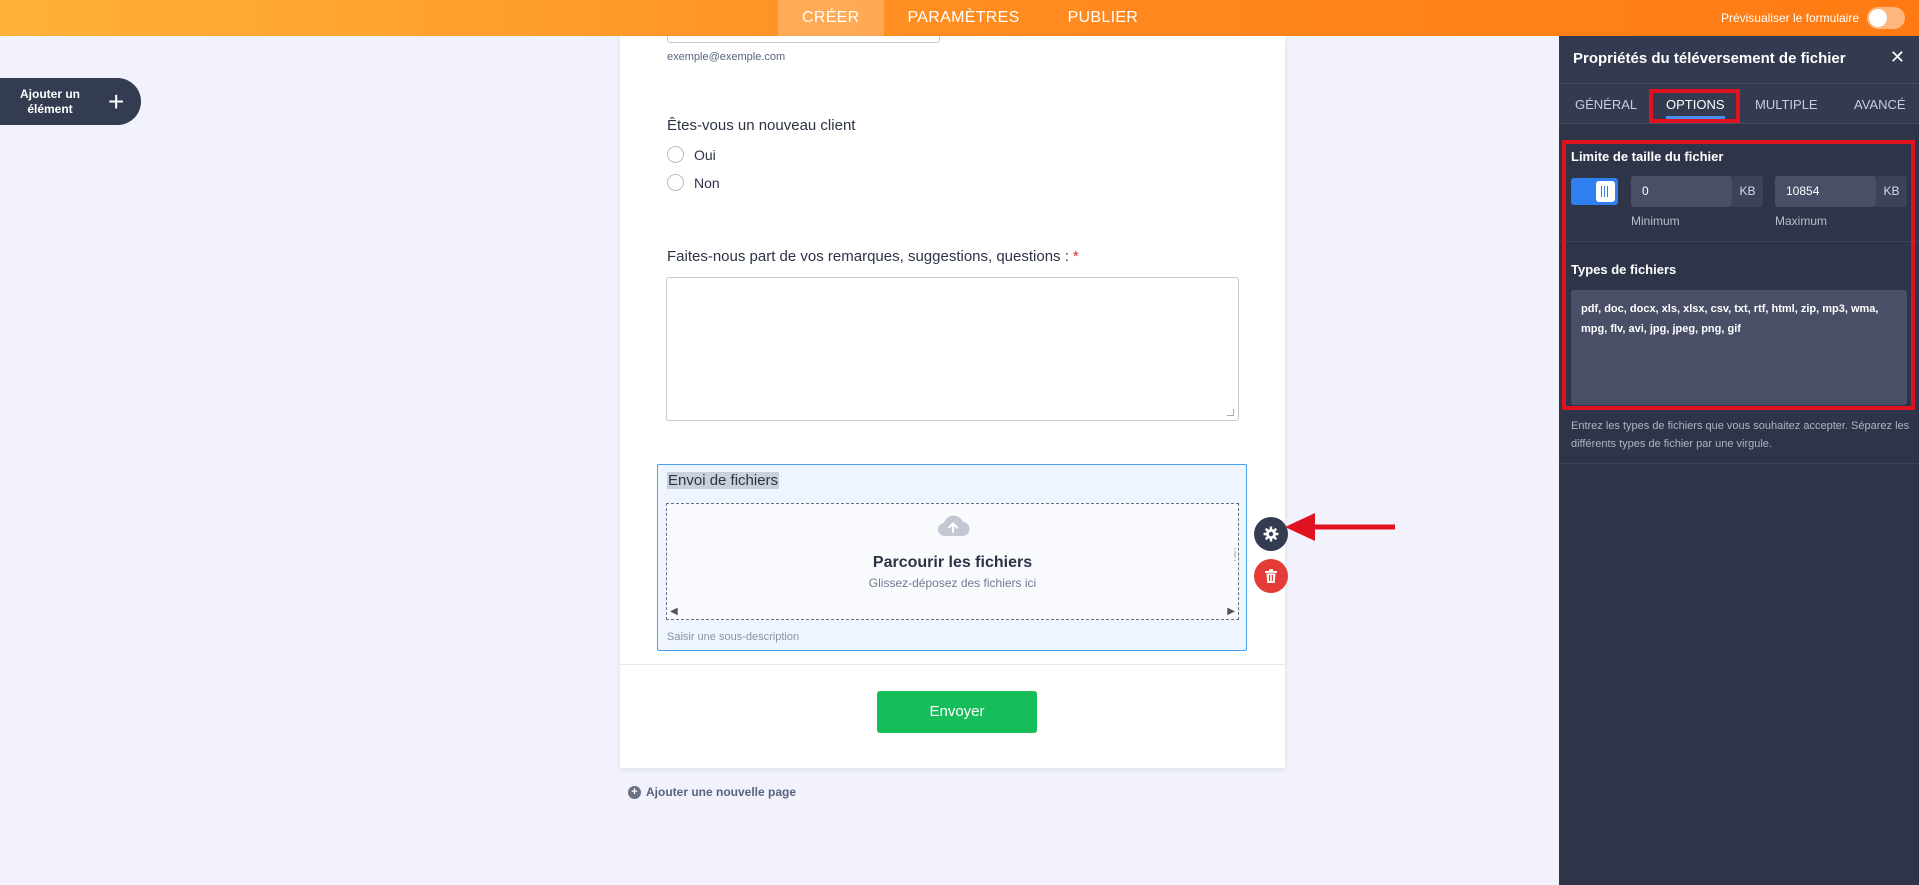 The height and width of the screenshot is (885, 1919). What do you see at coordinates (1880, 104) in the screenshot?
I see `tab-avance: AVANCÉ` at bounding box center [1880, 104].